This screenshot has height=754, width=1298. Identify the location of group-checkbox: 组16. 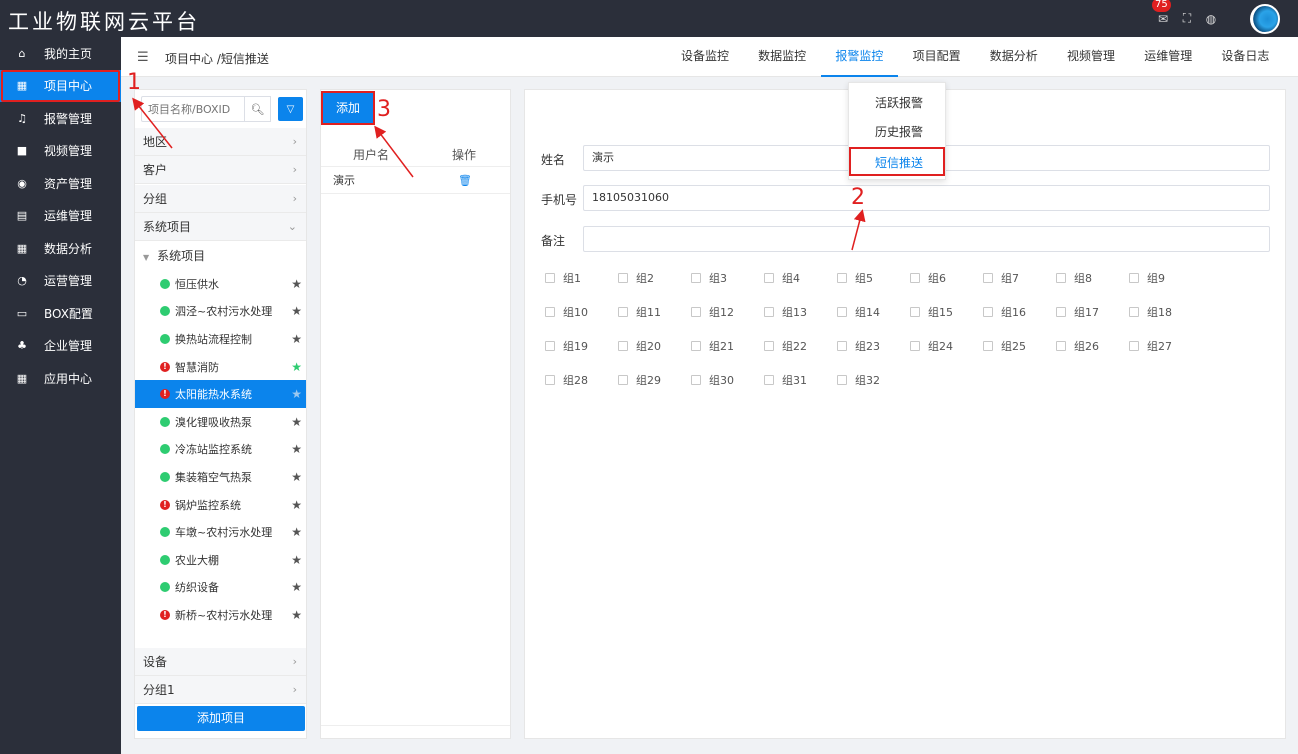
(1004, 312).